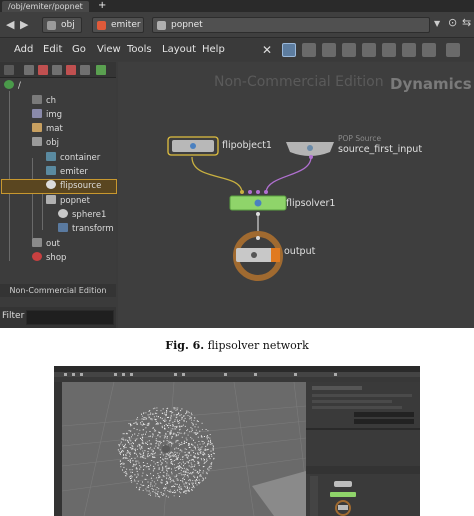 The width and height of the screenshot is (474, 516). Describe the element at coordinates (389, 50) in the screenshot. I see `layout-icon` at that location.